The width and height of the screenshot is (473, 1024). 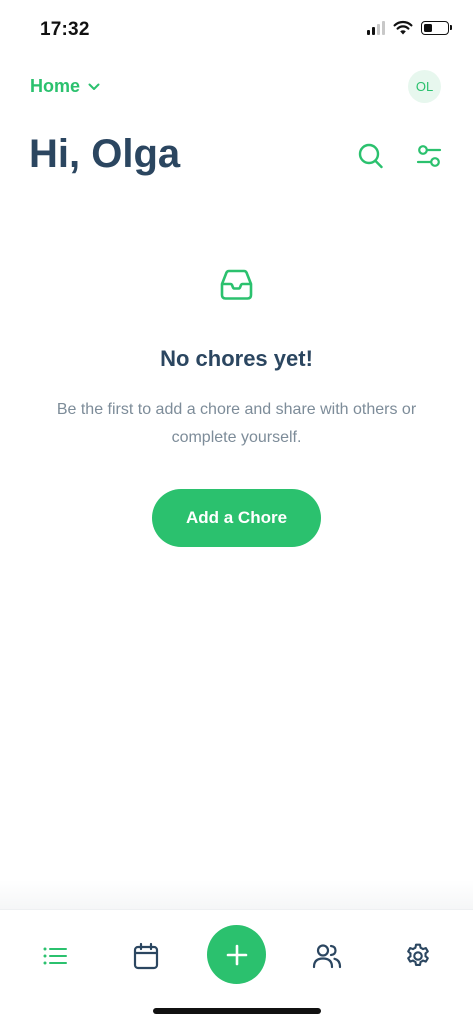 I want to click on avatar: OL, so click(x=424, y=86).